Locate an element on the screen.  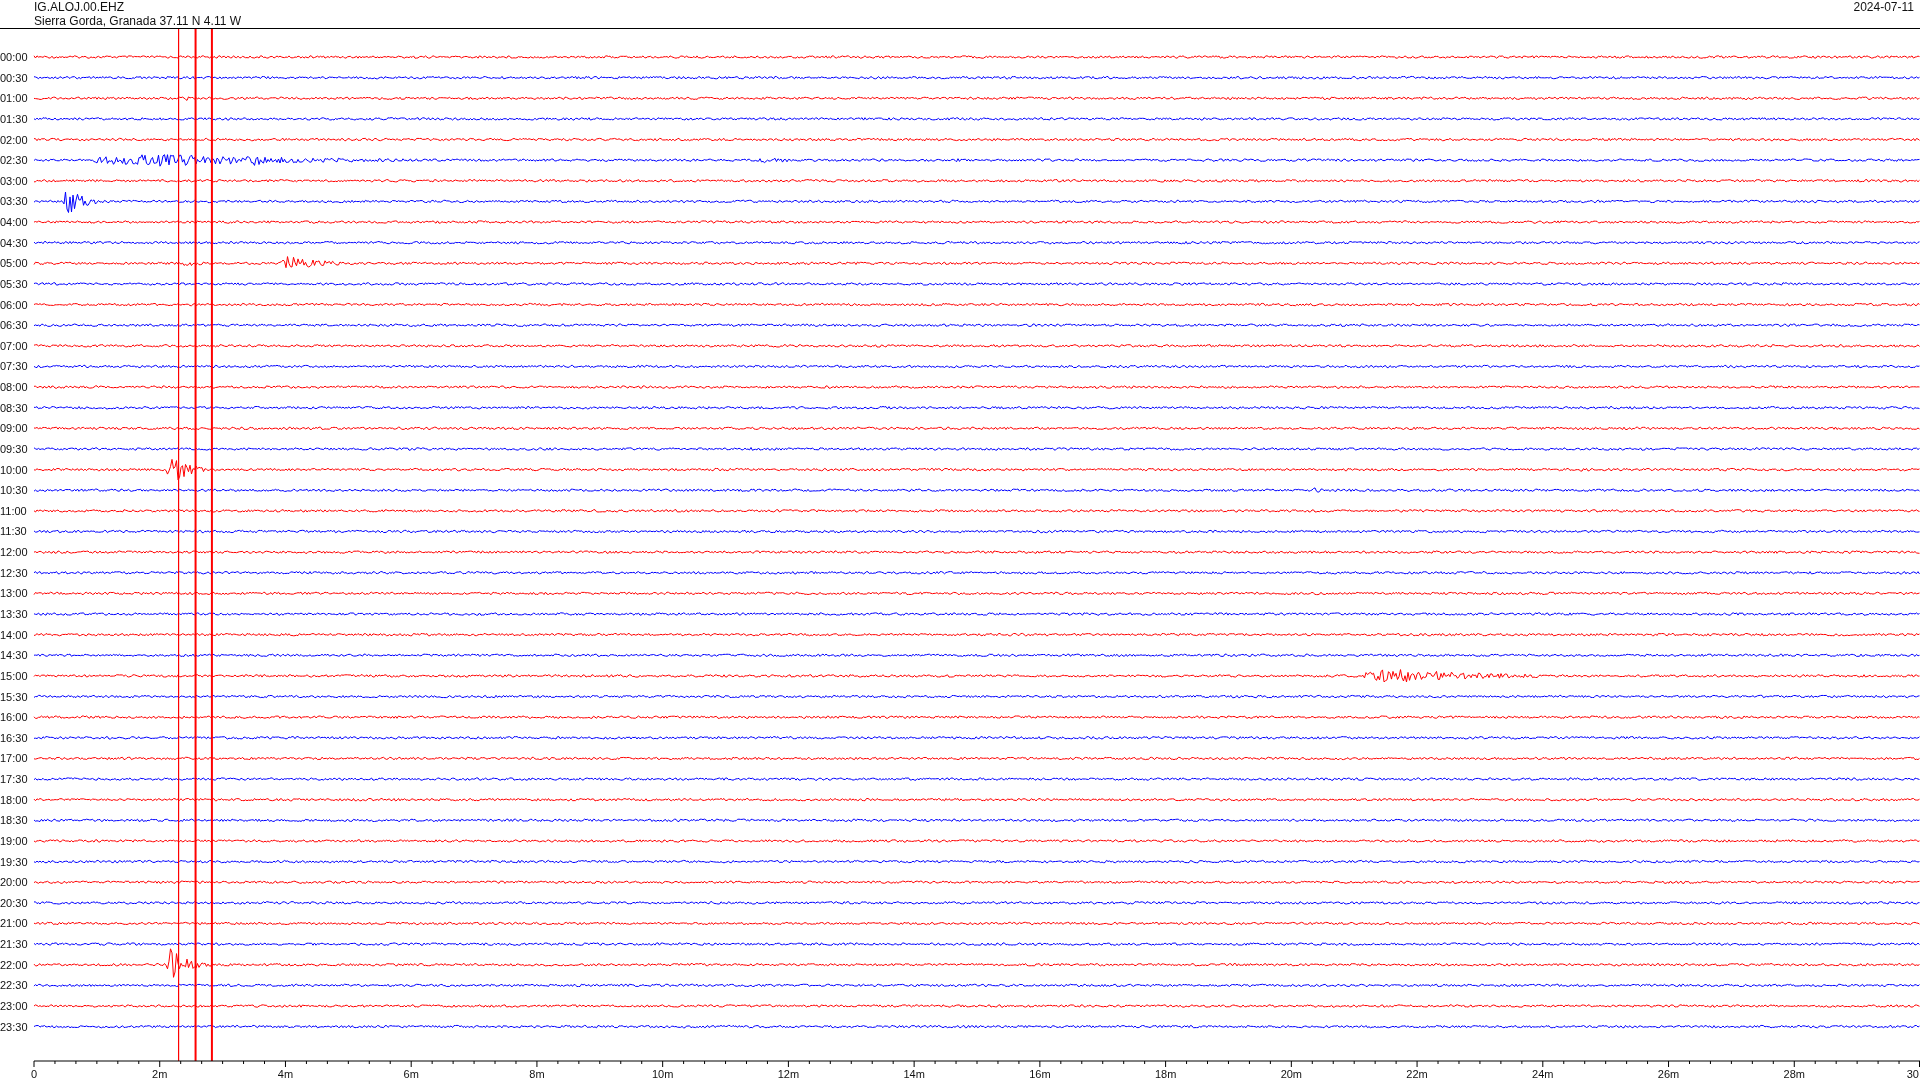
time-label: 09:00 is located at coordinates (14, 428).